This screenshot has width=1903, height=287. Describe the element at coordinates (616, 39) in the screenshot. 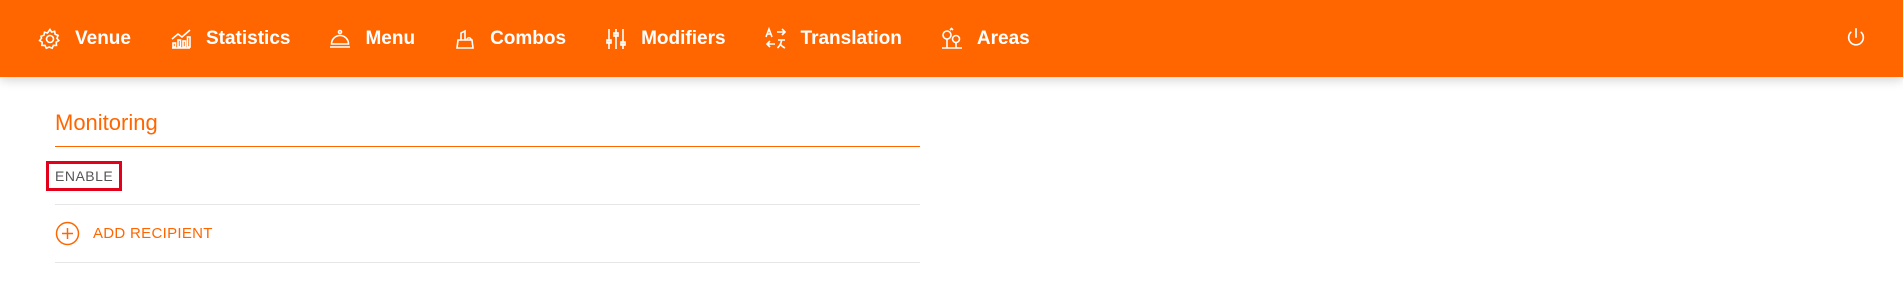

I see `sliders-icon` at that location.